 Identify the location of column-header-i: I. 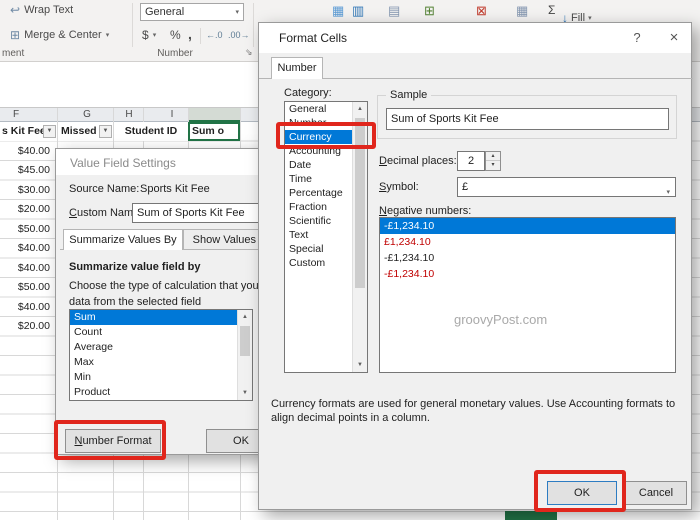
(172, 115).